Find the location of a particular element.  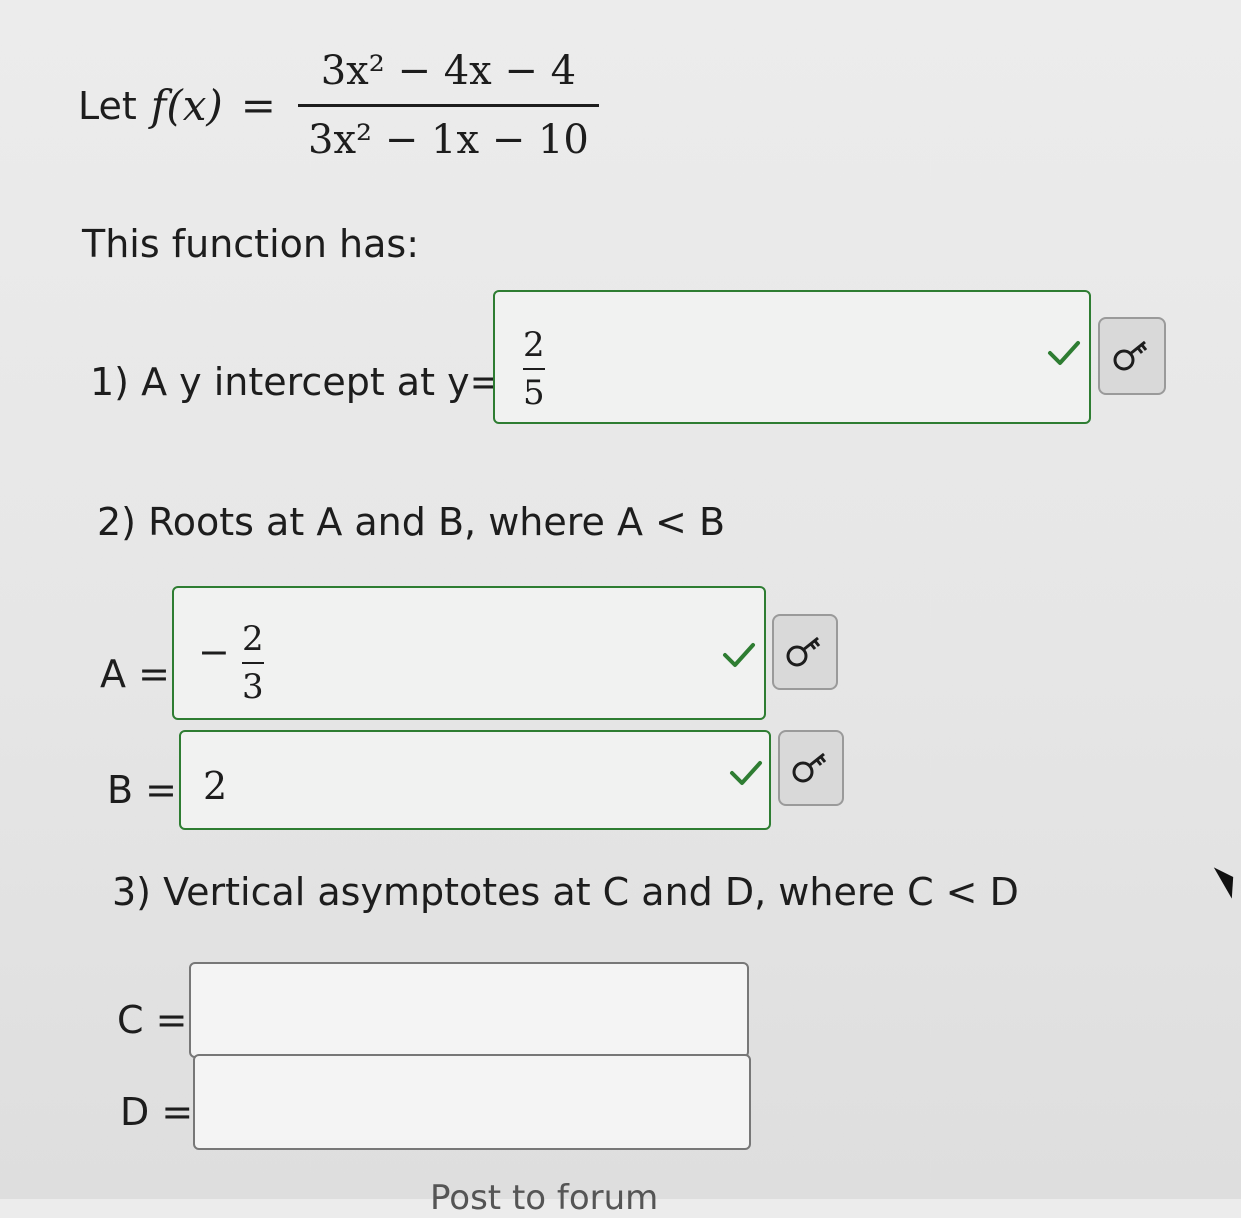

asymptote-d-input is located at coordinates (472, 1102).